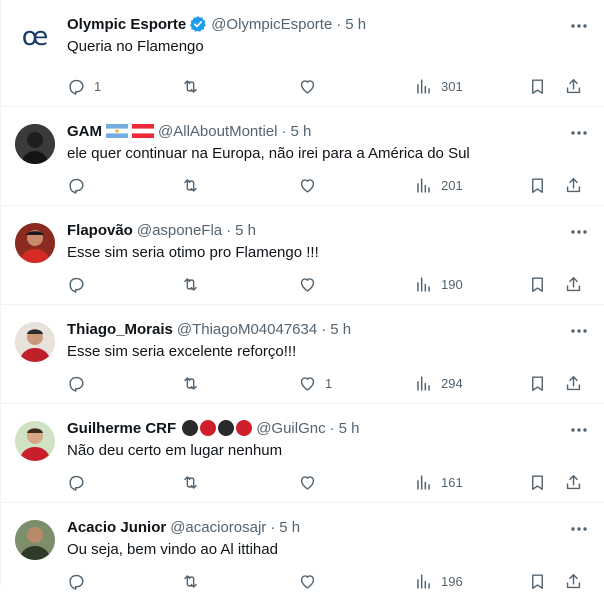 This screenshot has width=604, height=593. Describe the element at coordinates (116, 527) in the screenshot. I see `display-name: Acacio Junior` at that location.